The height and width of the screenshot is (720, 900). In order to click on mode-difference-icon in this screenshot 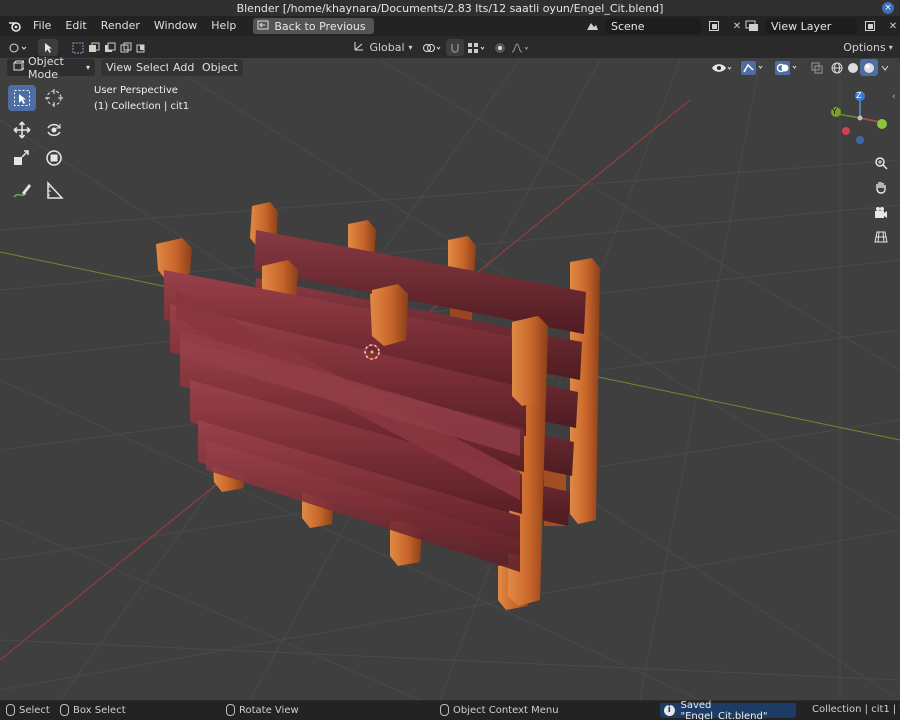, I will do `click(126, 47)`.